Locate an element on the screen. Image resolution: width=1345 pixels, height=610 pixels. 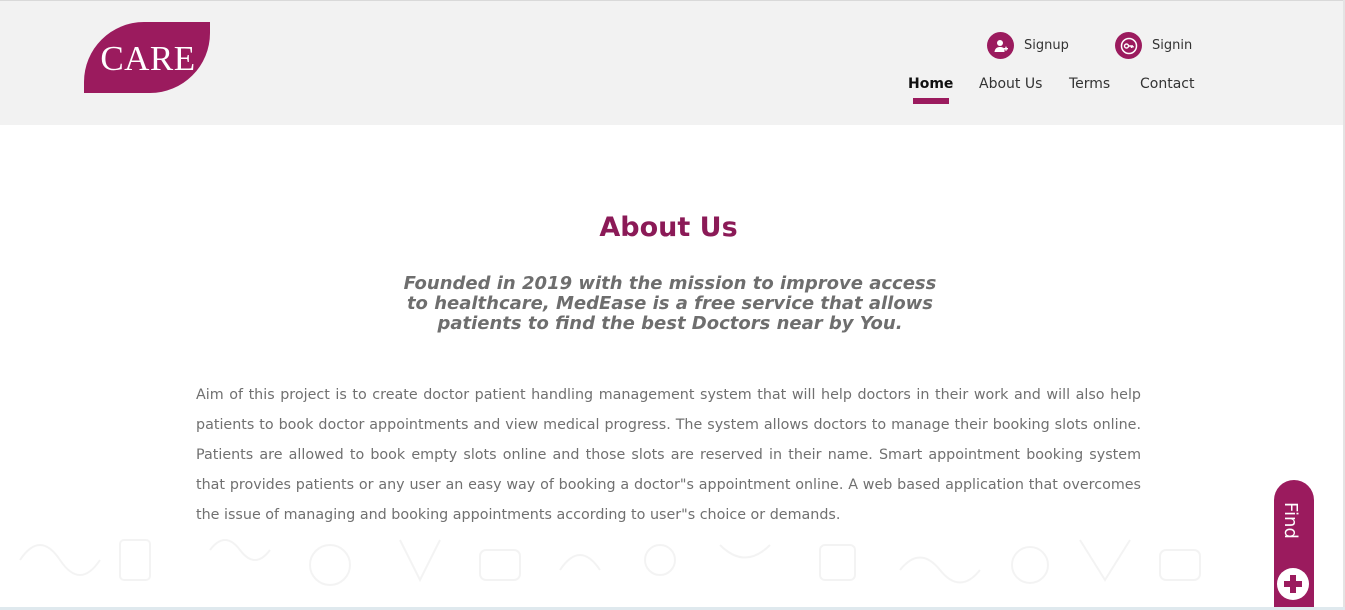
nav-terms: Terms is located at coordinates (1089, 84).